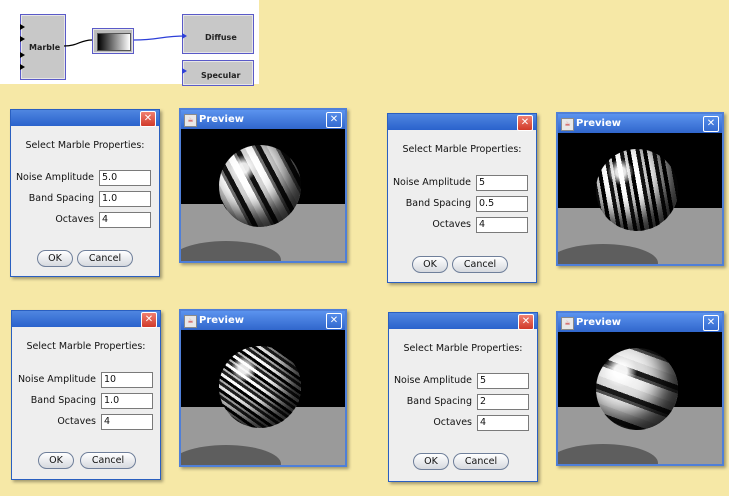  I want to click on diffuse-label: Diffuse, so click(221, 37).